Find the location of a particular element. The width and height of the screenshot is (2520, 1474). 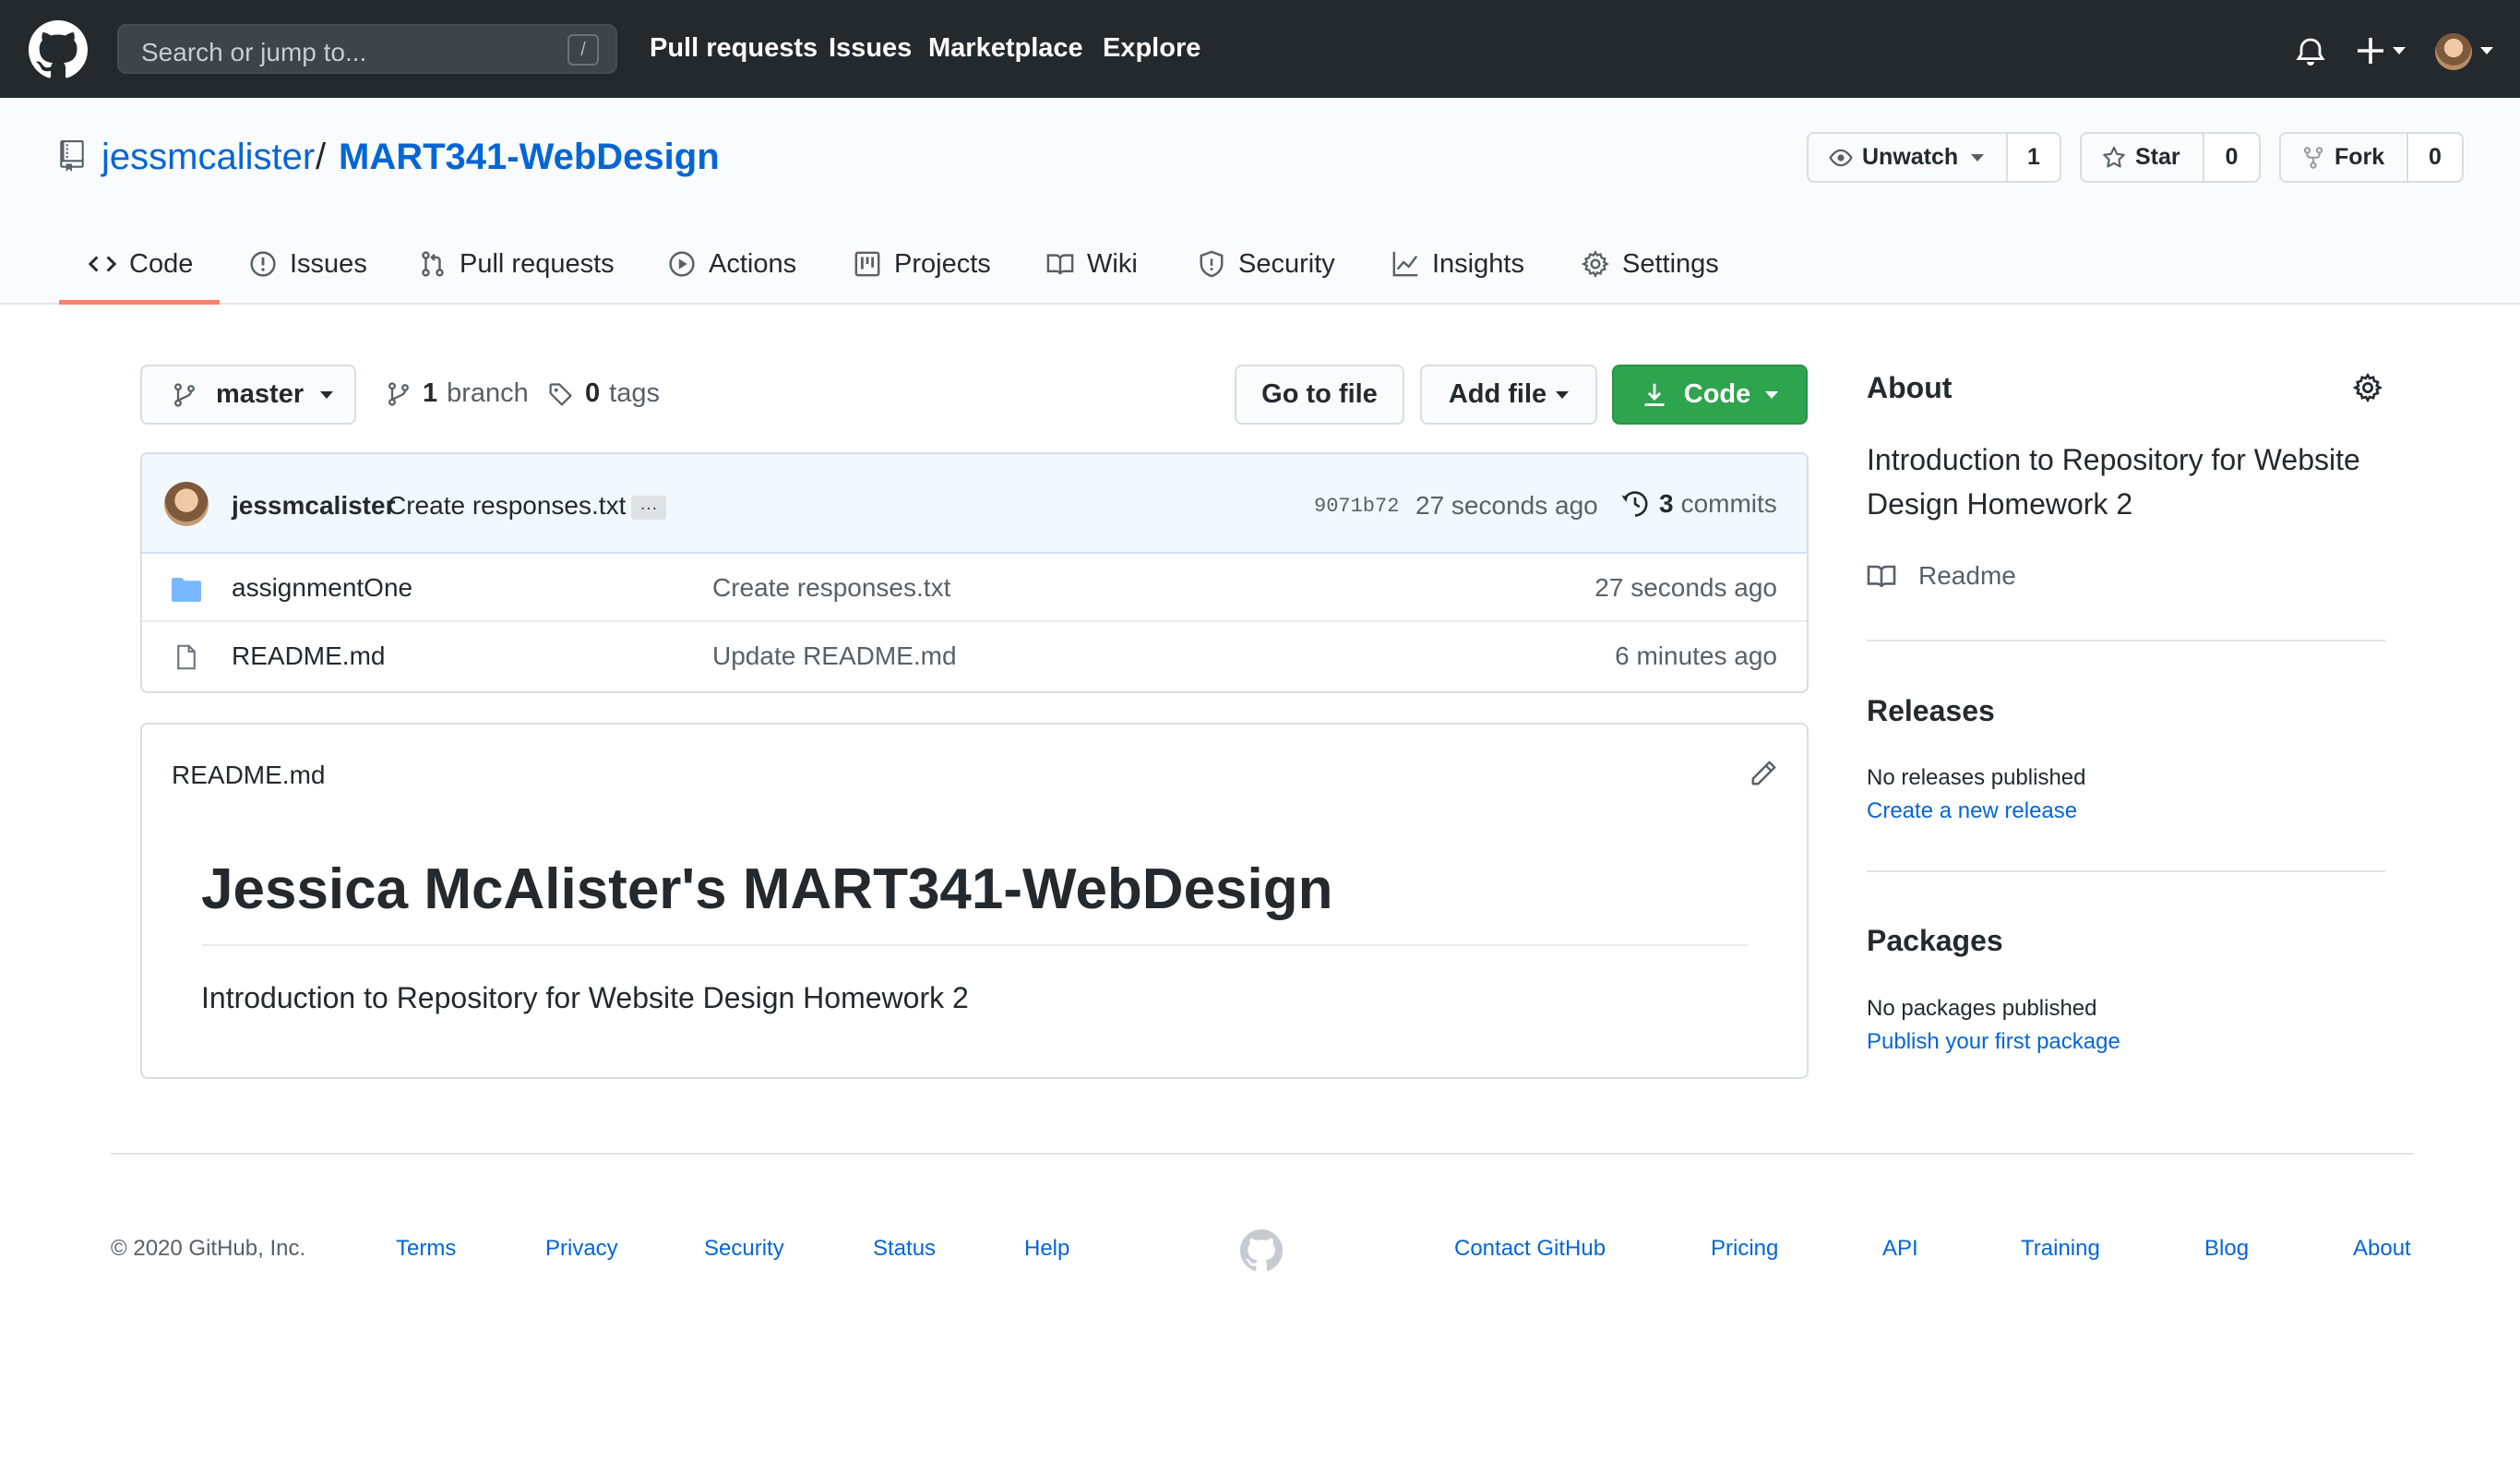

publish-package-link: Publish your first package is located at coordinates (1993, 1042).